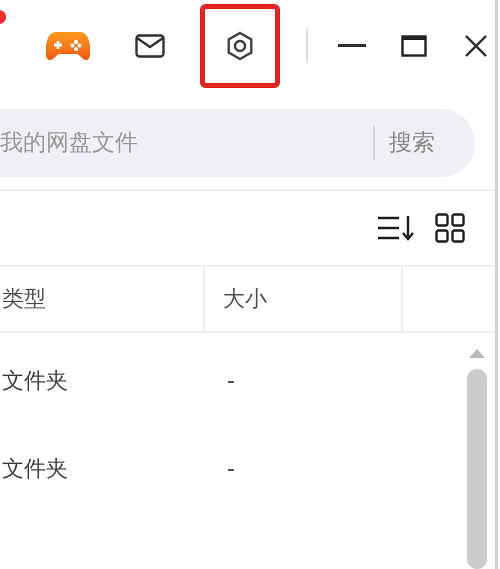 The height and width of the screenshot is (569, 500). What do you see at coordinates (352, 46) in the screenshot?
I see `minimize-icon` at bounding box center [352, 46].